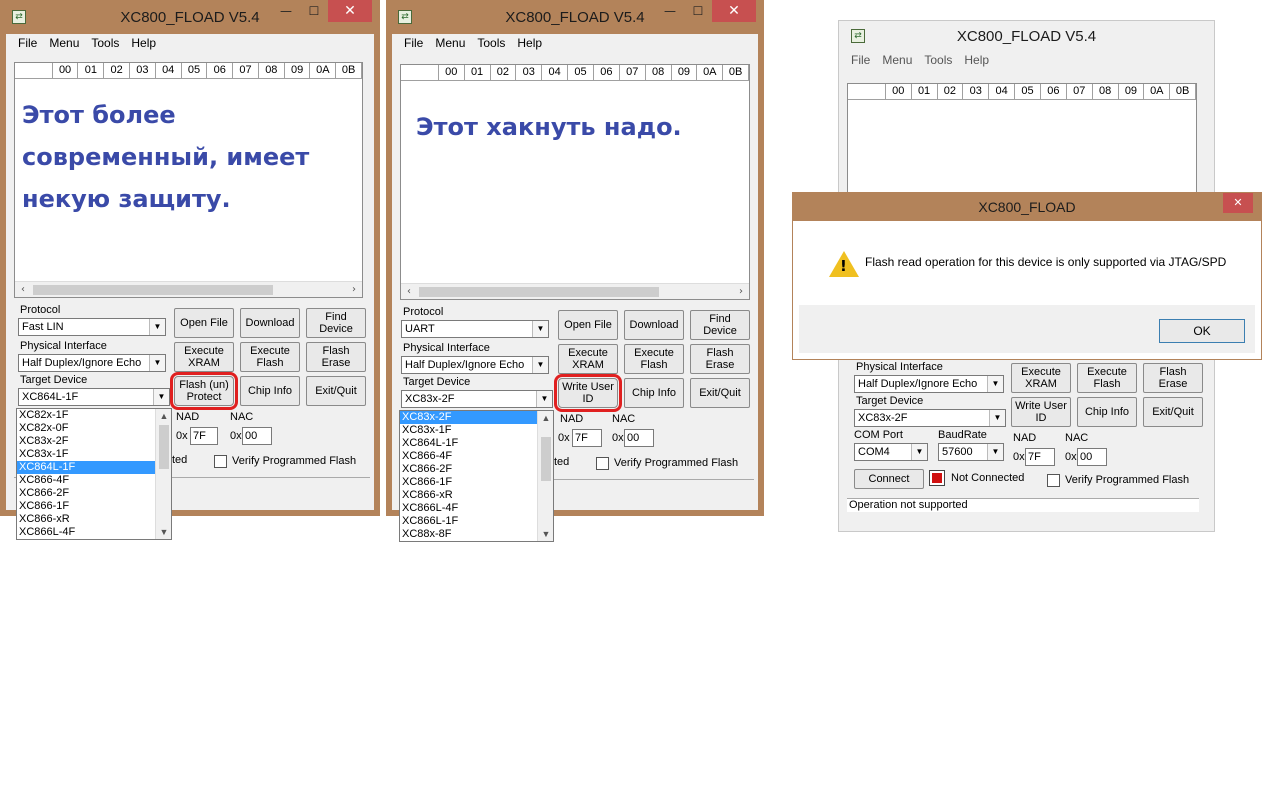 Image resolution: width=1280 pixels, height=800 pixels. I want to click on scroll-left-icon: ‹, so click(409, 292).